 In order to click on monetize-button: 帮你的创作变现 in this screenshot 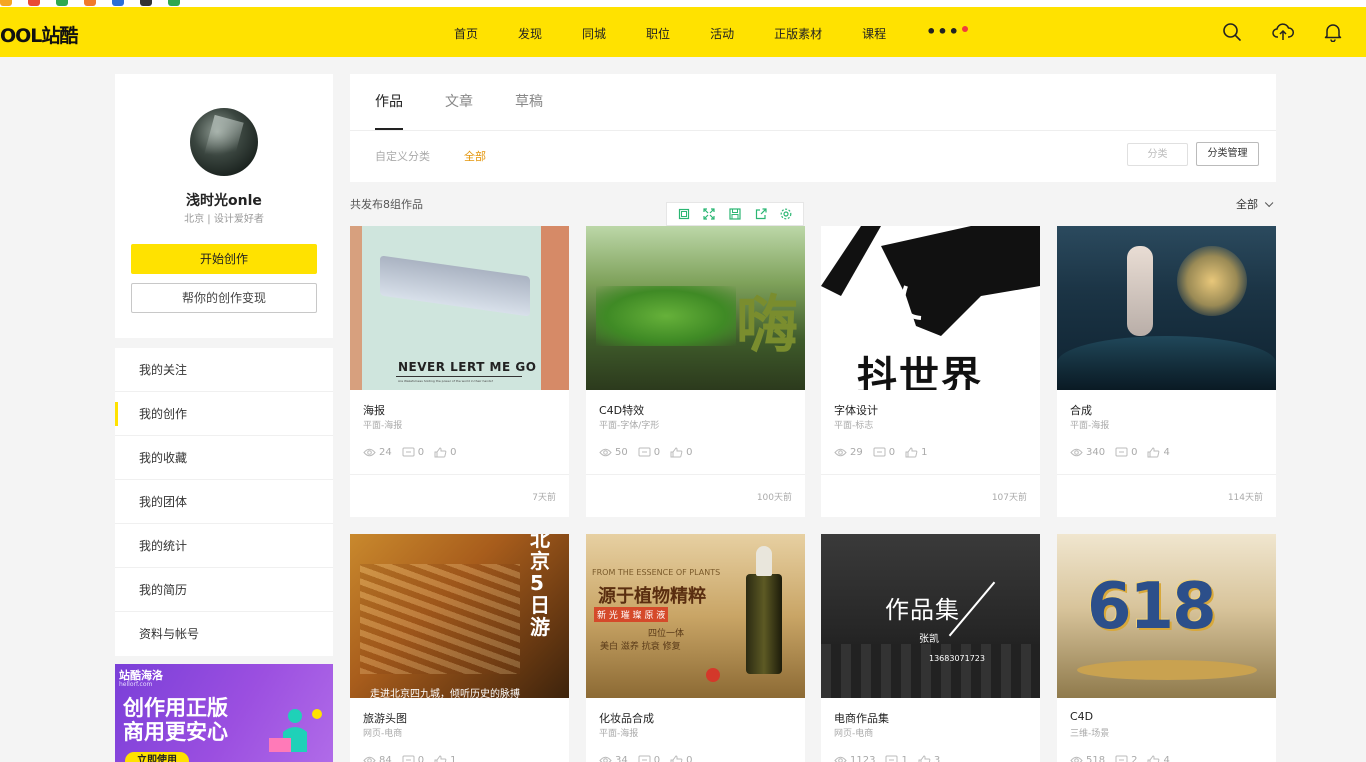, I will do `click(224, 298)`.